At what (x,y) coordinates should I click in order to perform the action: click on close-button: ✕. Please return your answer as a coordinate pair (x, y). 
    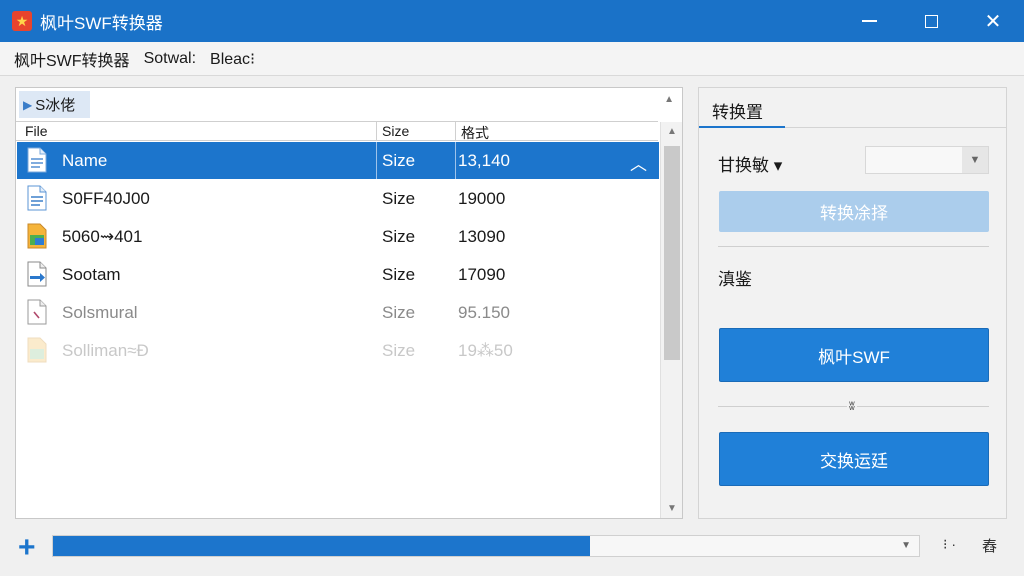
    Looking at the image, I should click on (993, 21).